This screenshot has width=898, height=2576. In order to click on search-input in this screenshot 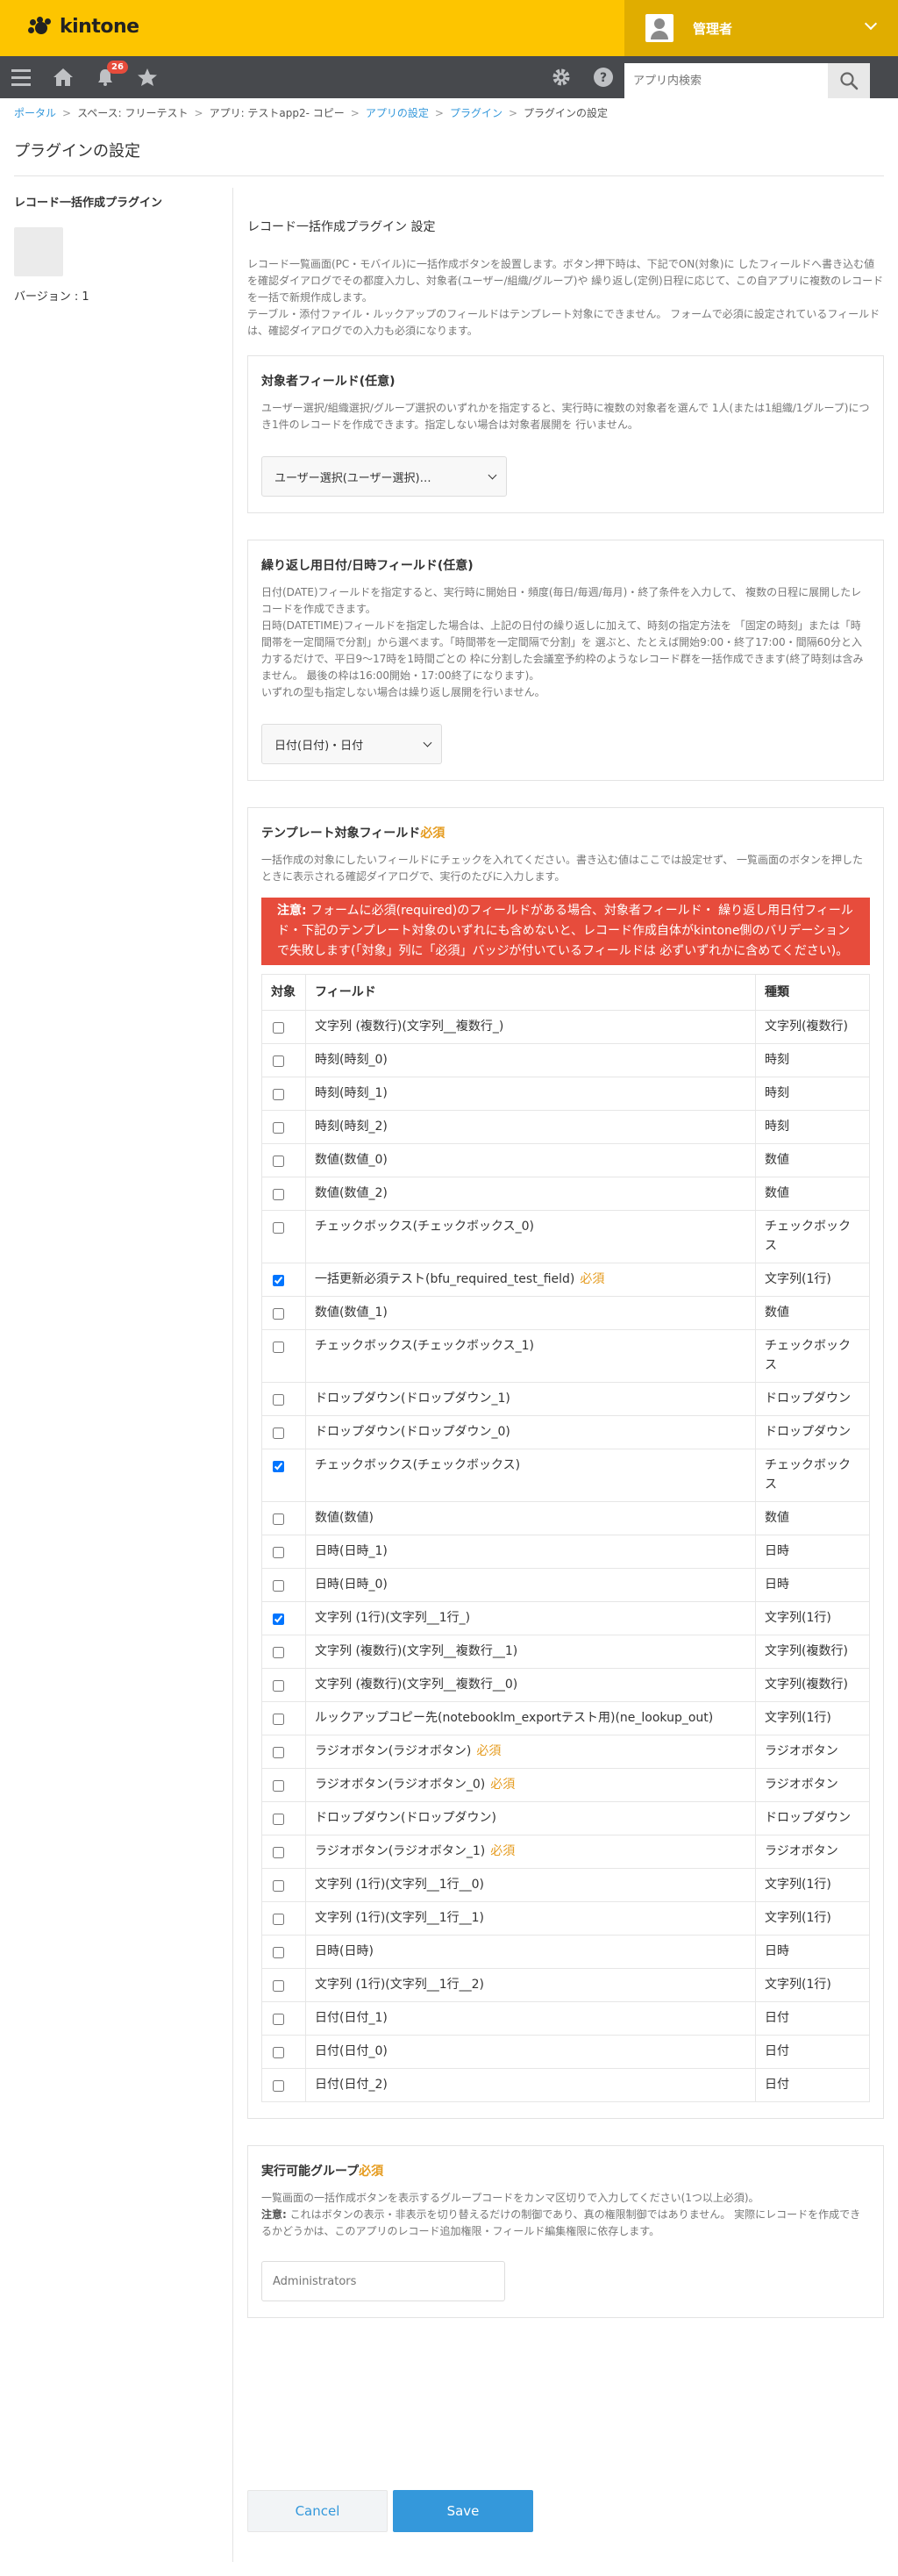, I will do `click(726, 80)`.